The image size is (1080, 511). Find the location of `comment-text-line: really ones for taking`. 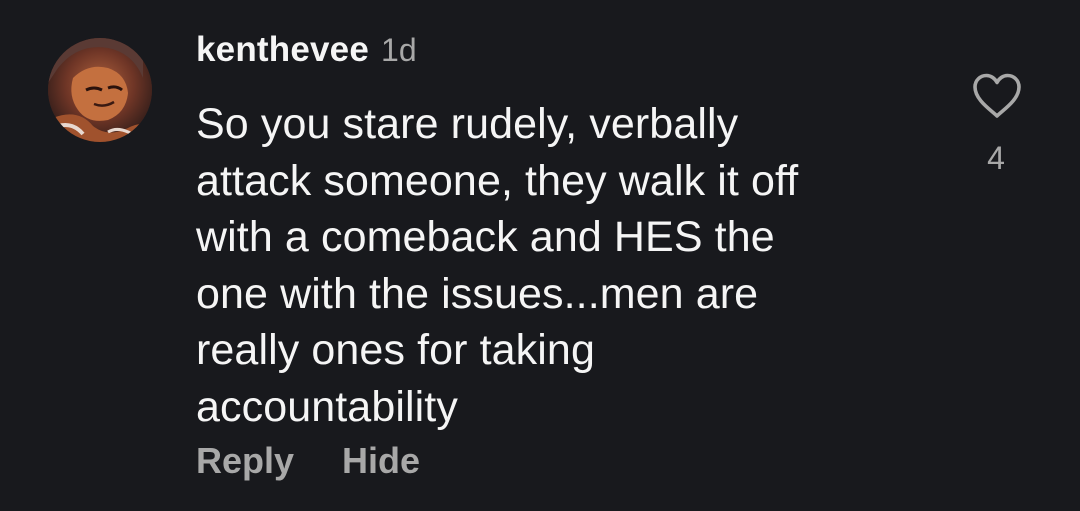

comment-text-line: really ones for taking is located at coordinates (395, 350).